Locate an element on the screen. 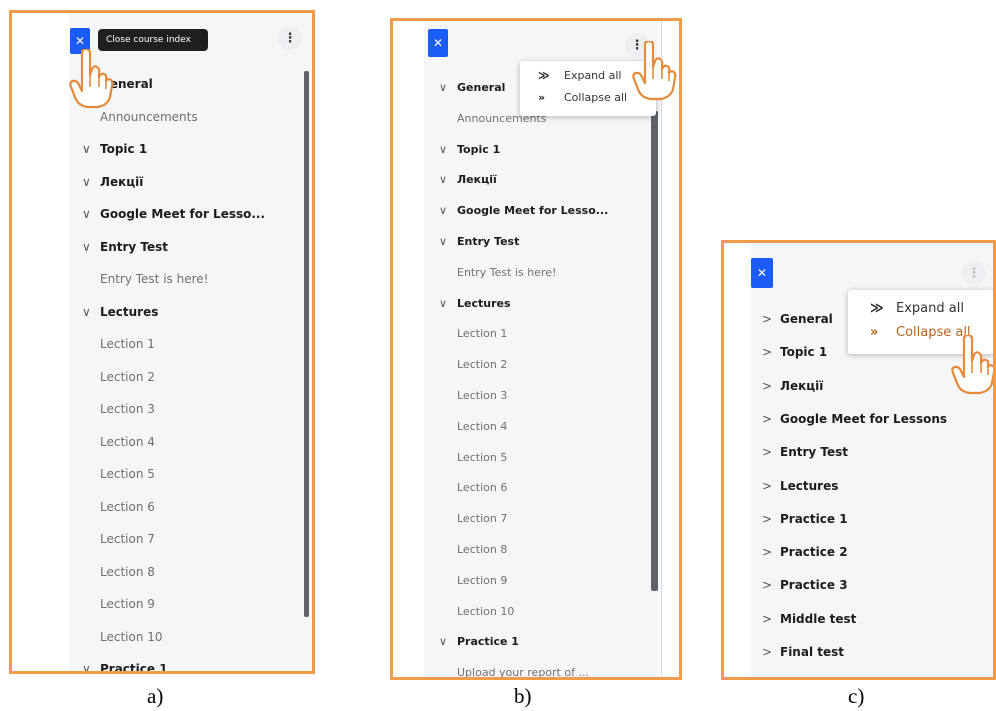 Image resolution: width=996 pixels, height=711 pixels. section-label: Final test is located at coordinates (812, 652).